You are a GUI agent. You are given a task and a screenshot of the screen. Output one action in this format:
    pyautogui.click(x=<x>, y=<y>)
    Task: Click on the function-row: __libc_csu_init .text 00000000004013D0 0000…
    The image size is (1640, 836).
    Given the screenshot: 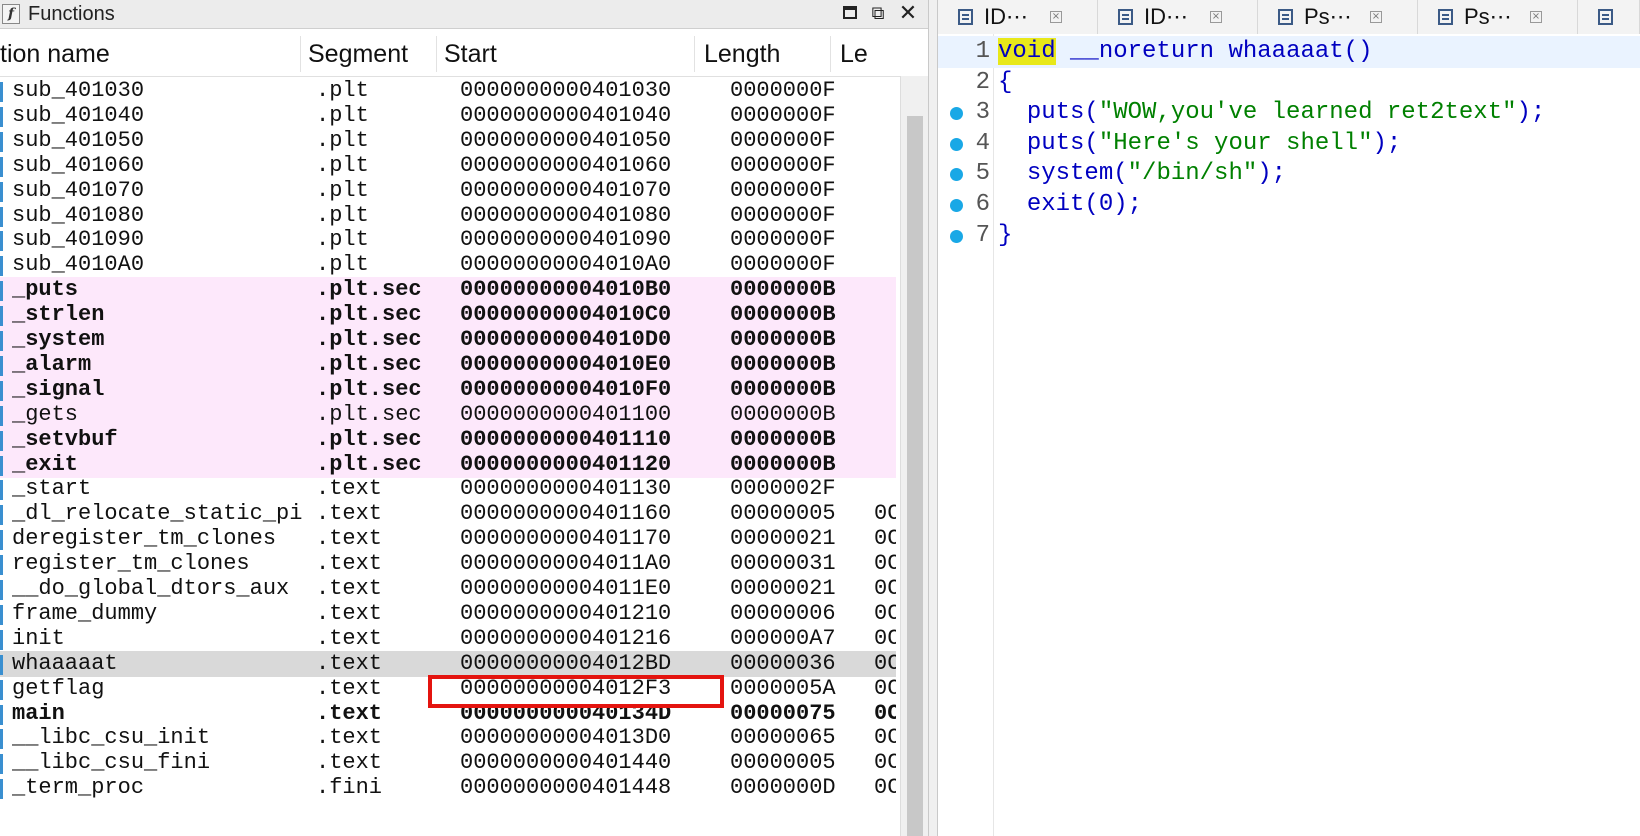 What is the action you would take?
    pyautogui.click(x=448, y=738)
    